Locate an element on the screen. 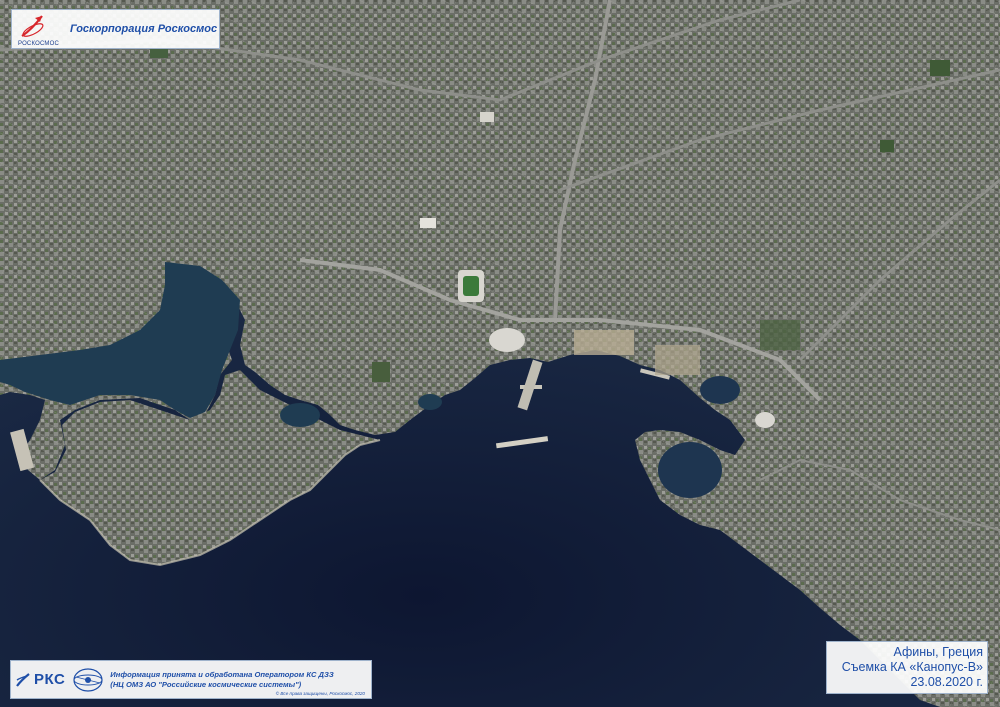 Image resolution: width=1000 pixels, height=707 pixels. rks-logo: РКС is located at coordinates (40, 679).